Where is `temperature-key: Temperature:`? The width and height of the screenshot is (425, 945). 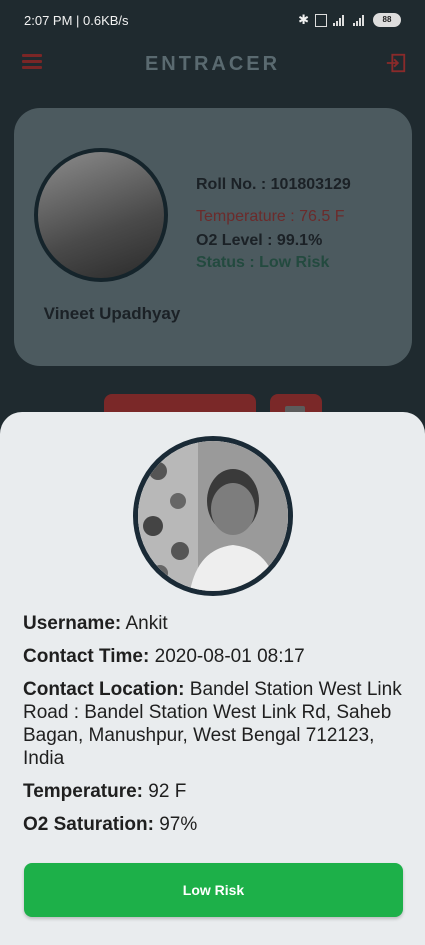
temperature-key: Temperature: is located at coordinates (83, 791).